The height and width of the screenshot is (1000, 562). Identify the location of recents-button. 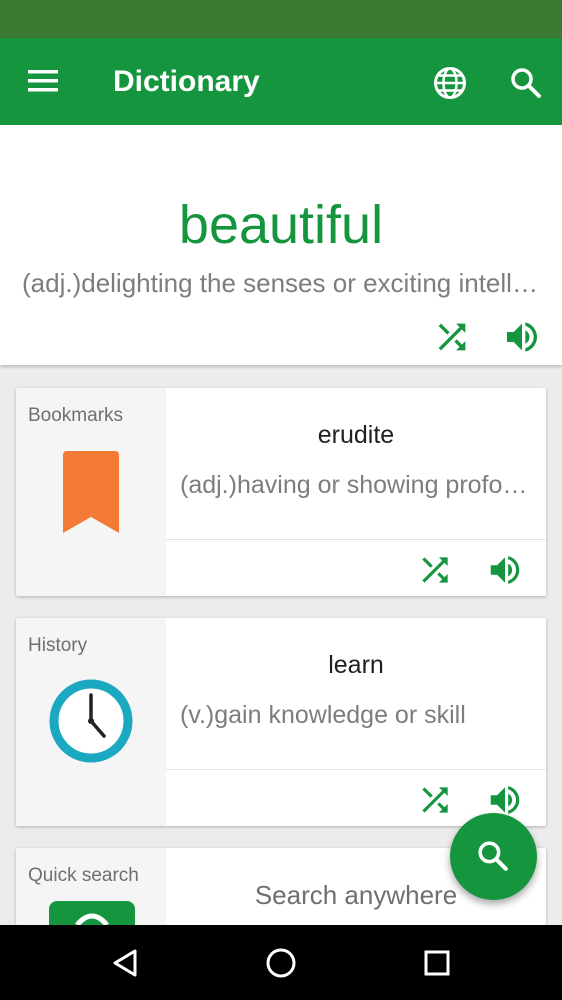
(437, 963).